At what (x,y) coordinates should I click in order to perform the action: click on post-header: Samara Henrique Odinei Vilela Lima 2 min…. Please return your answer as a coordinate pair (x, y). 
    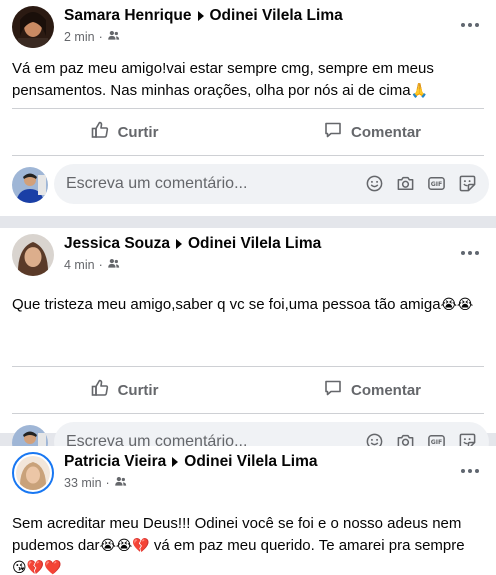
    Looking at the image, I should click on (248, 27).